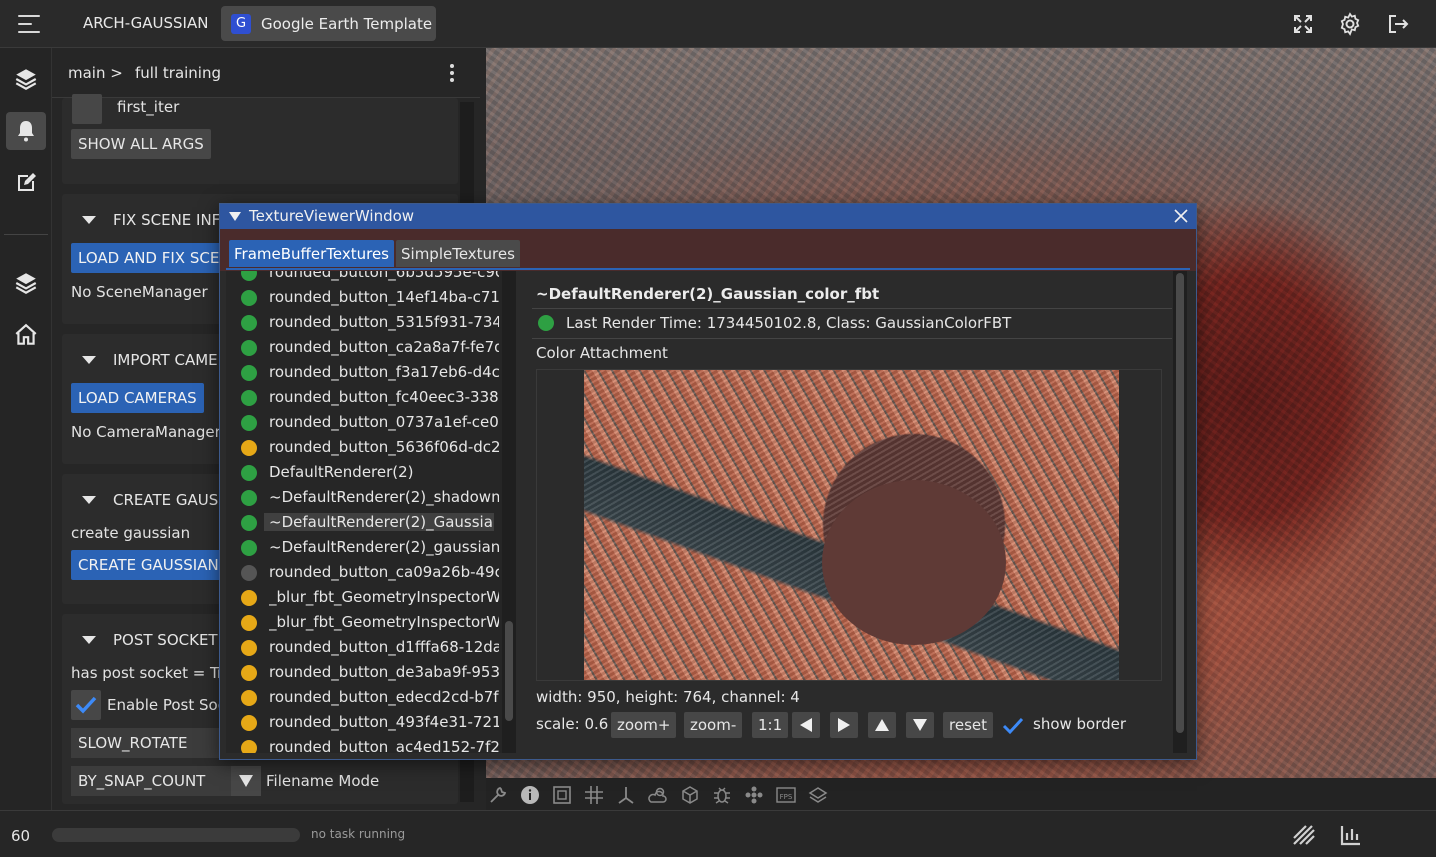 Image resolution: width=1436 pixels, height=857 pixels. I want to click on texture-list-item: rounded_button_ac4ed152-7f2, so click(364, 744).